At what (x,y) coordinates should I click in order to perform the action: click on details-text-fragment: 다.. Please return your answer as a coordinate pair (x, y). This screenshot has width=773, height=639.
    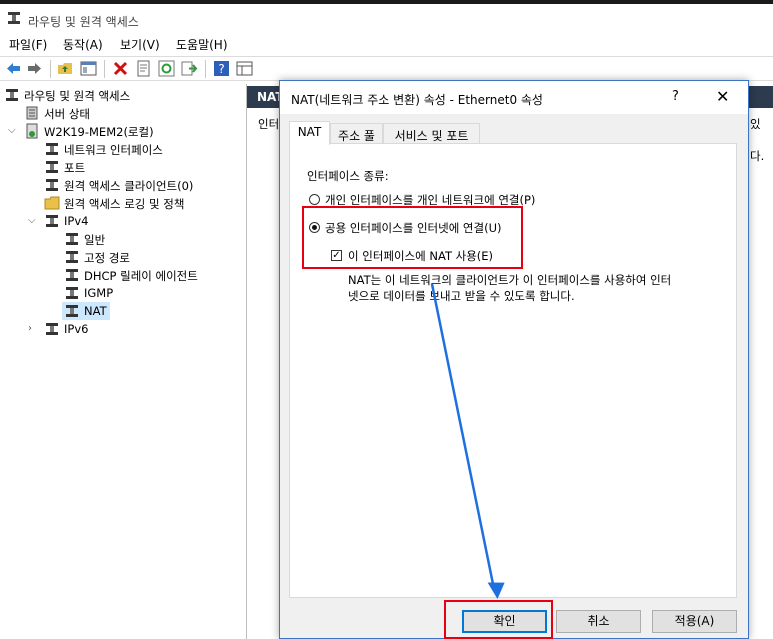
    Looking at the image, I should click on (757, 156).